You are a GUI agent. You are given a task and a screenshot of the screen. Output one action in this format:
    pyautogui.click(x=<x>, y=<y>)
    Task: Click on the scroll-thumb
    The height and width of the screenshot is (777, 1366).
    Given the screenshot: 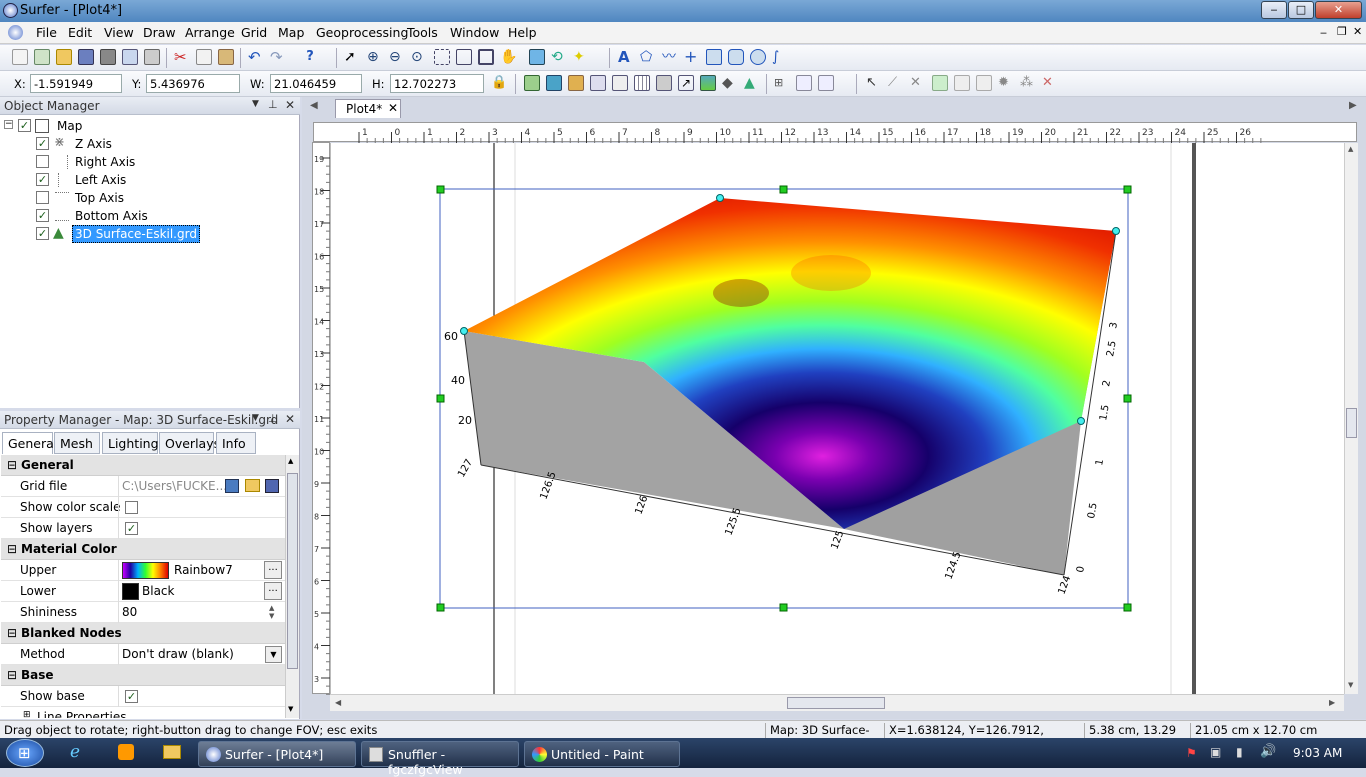 What is the action you would take?
    pyautogui.click(x=292, y=571)
    